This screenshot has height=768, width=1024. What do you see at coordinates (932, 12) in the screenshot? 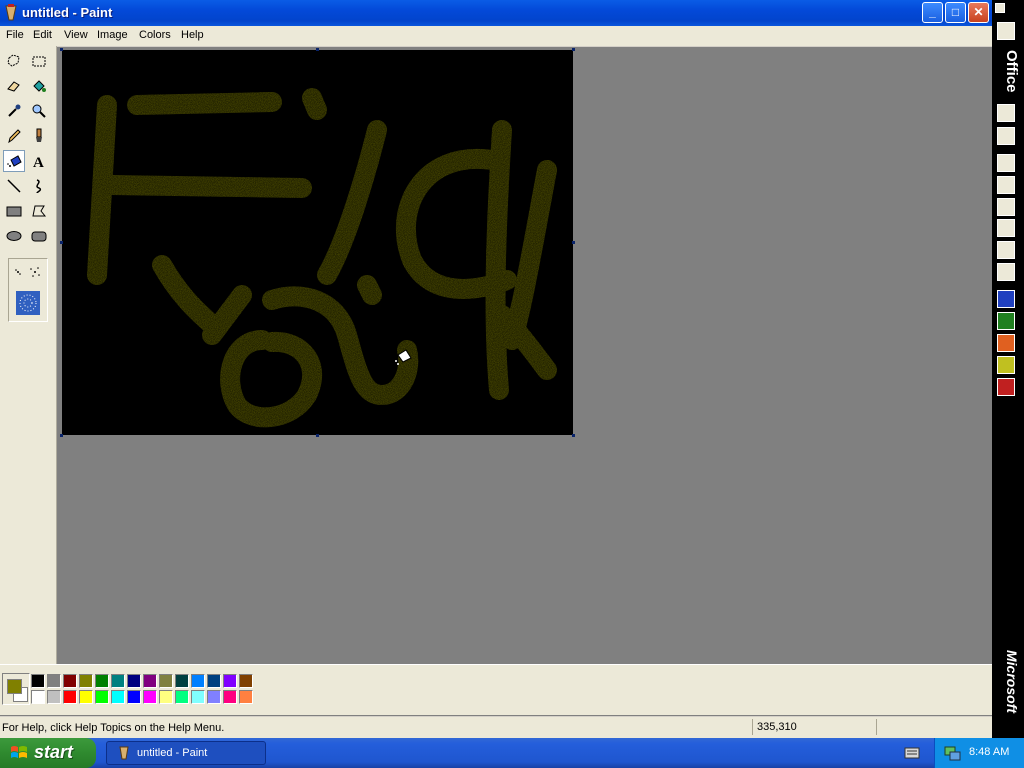
I see `minimize-button: _` at bounding box center [932, 12].